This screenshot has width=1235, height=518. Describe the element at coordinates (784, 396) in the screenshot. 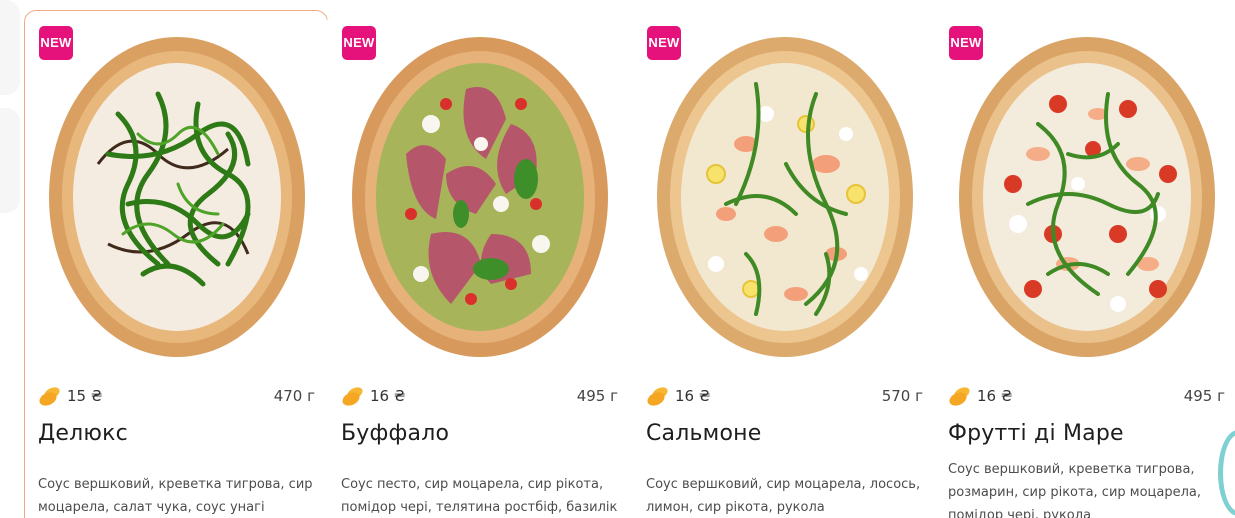

I see `price-row: 16 ₴ 570 г` at that location.